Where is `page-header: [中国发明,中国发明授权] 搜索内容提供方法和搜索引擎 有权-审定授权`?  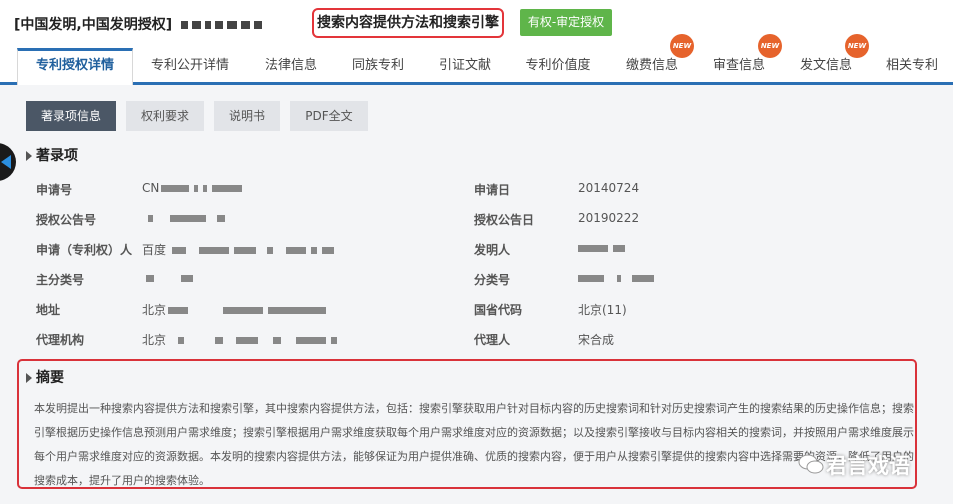
page-header: [中国发明,中国发明授权] 搜索内容提供方法和搜索引擎 有权-审定授权 is located at coordinates (476, 24).